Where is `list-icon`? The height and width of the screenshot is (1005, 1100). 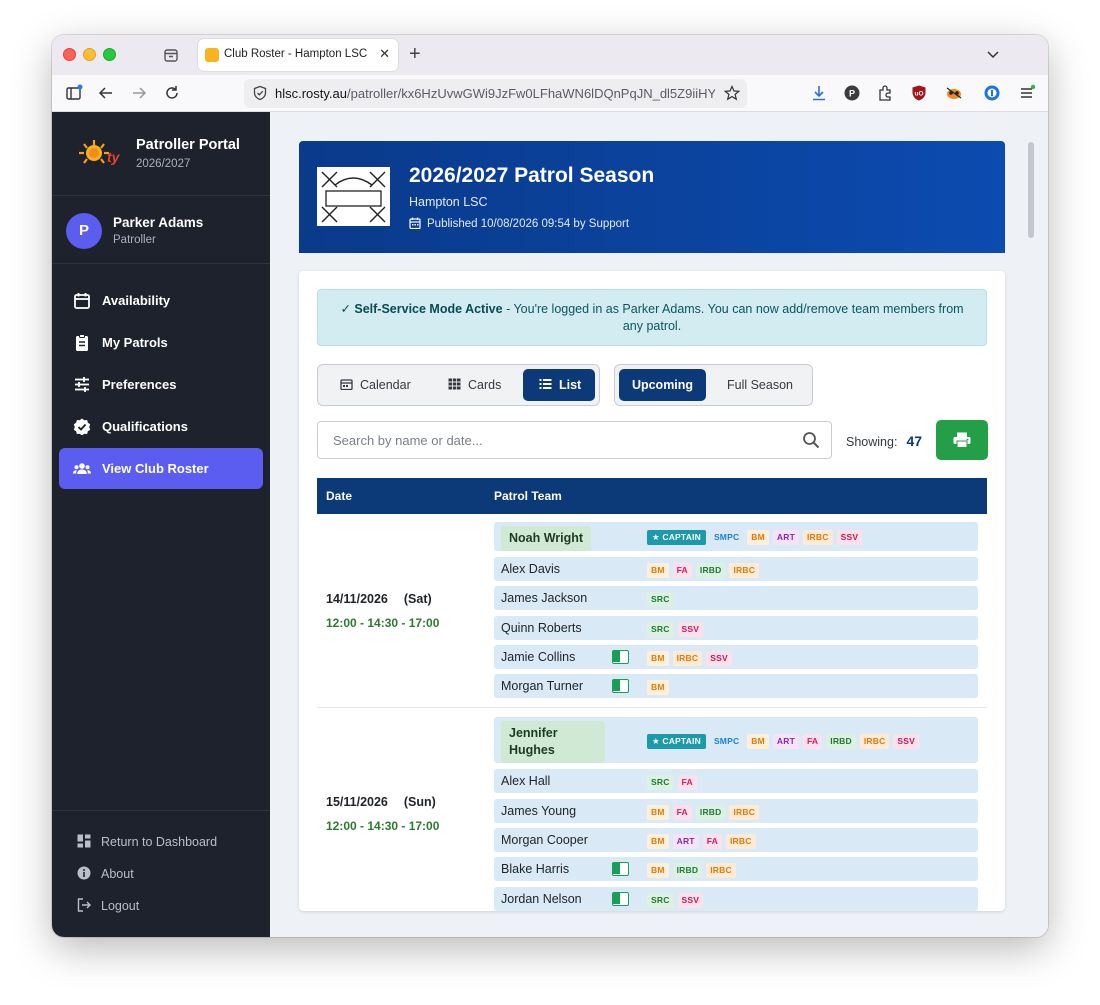
list-icon is located at coordinates (545, 384).